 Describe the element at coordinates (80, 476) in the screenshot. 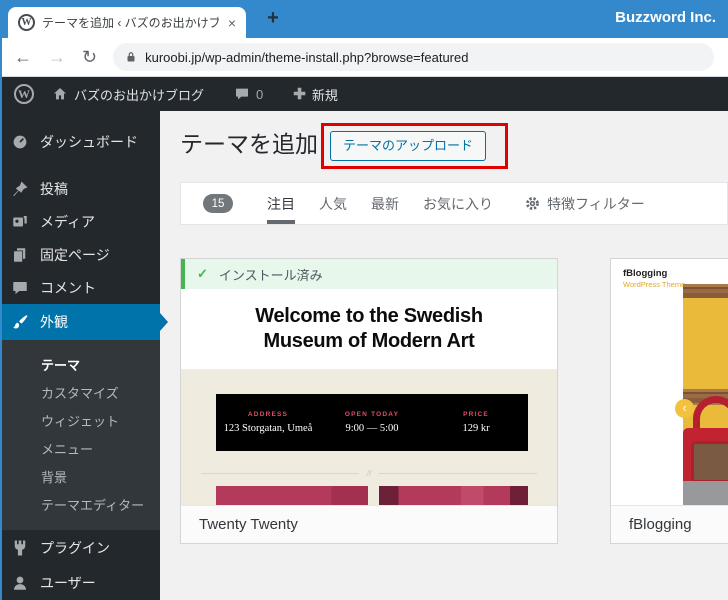

I see `submenu-item-background: 背景` at that location.